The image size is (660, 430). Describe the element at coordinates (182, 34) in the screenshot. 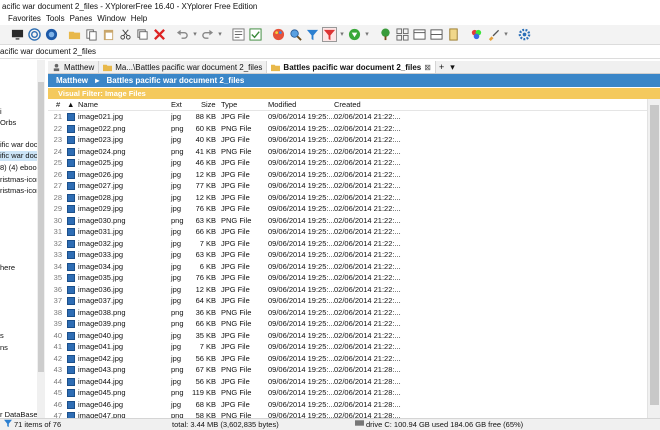

I see `undo-icon` at that location.